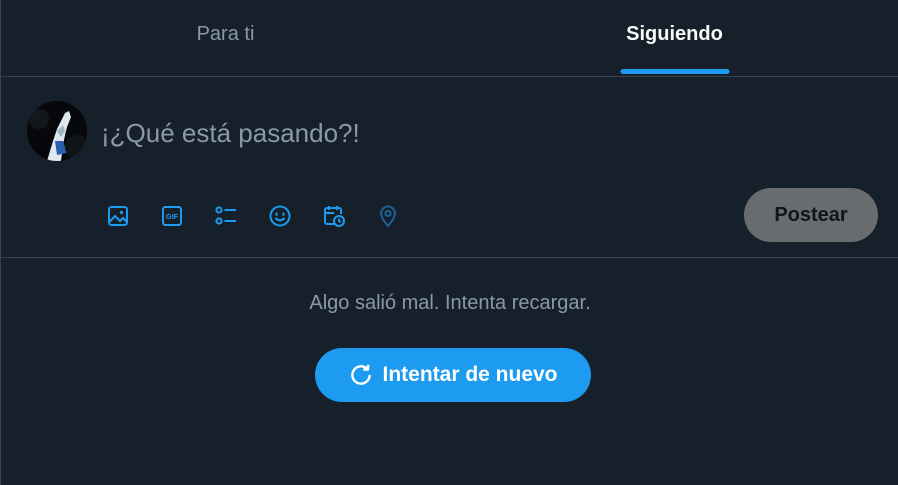 This screenshot has width=898, height=485. Describe the element at coordinates (280, 216) in the screenshot. I see `emoji-icon` at that location.